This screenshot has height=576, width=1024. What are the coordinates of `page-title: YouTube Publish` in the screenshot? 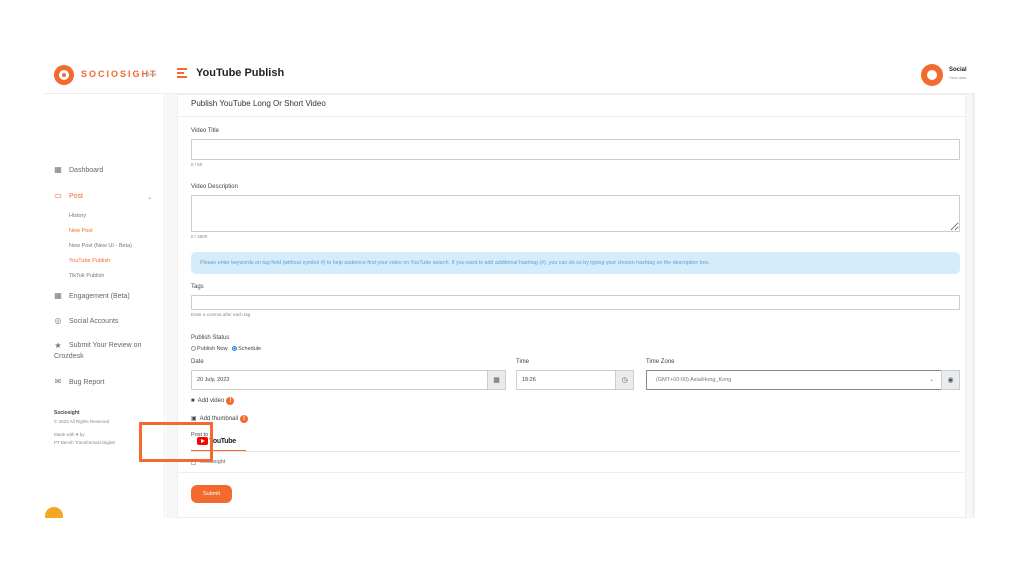 It's located at (240, 73).